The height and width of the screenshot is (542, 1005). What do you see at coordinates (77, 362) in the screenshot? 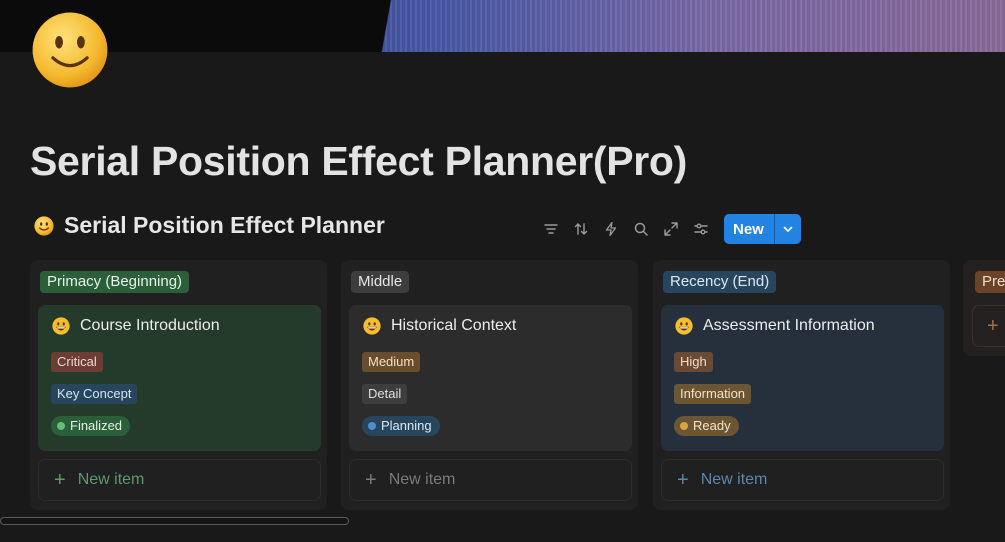
I see `priority-tag: Critical` at bounding box center [77, 362].